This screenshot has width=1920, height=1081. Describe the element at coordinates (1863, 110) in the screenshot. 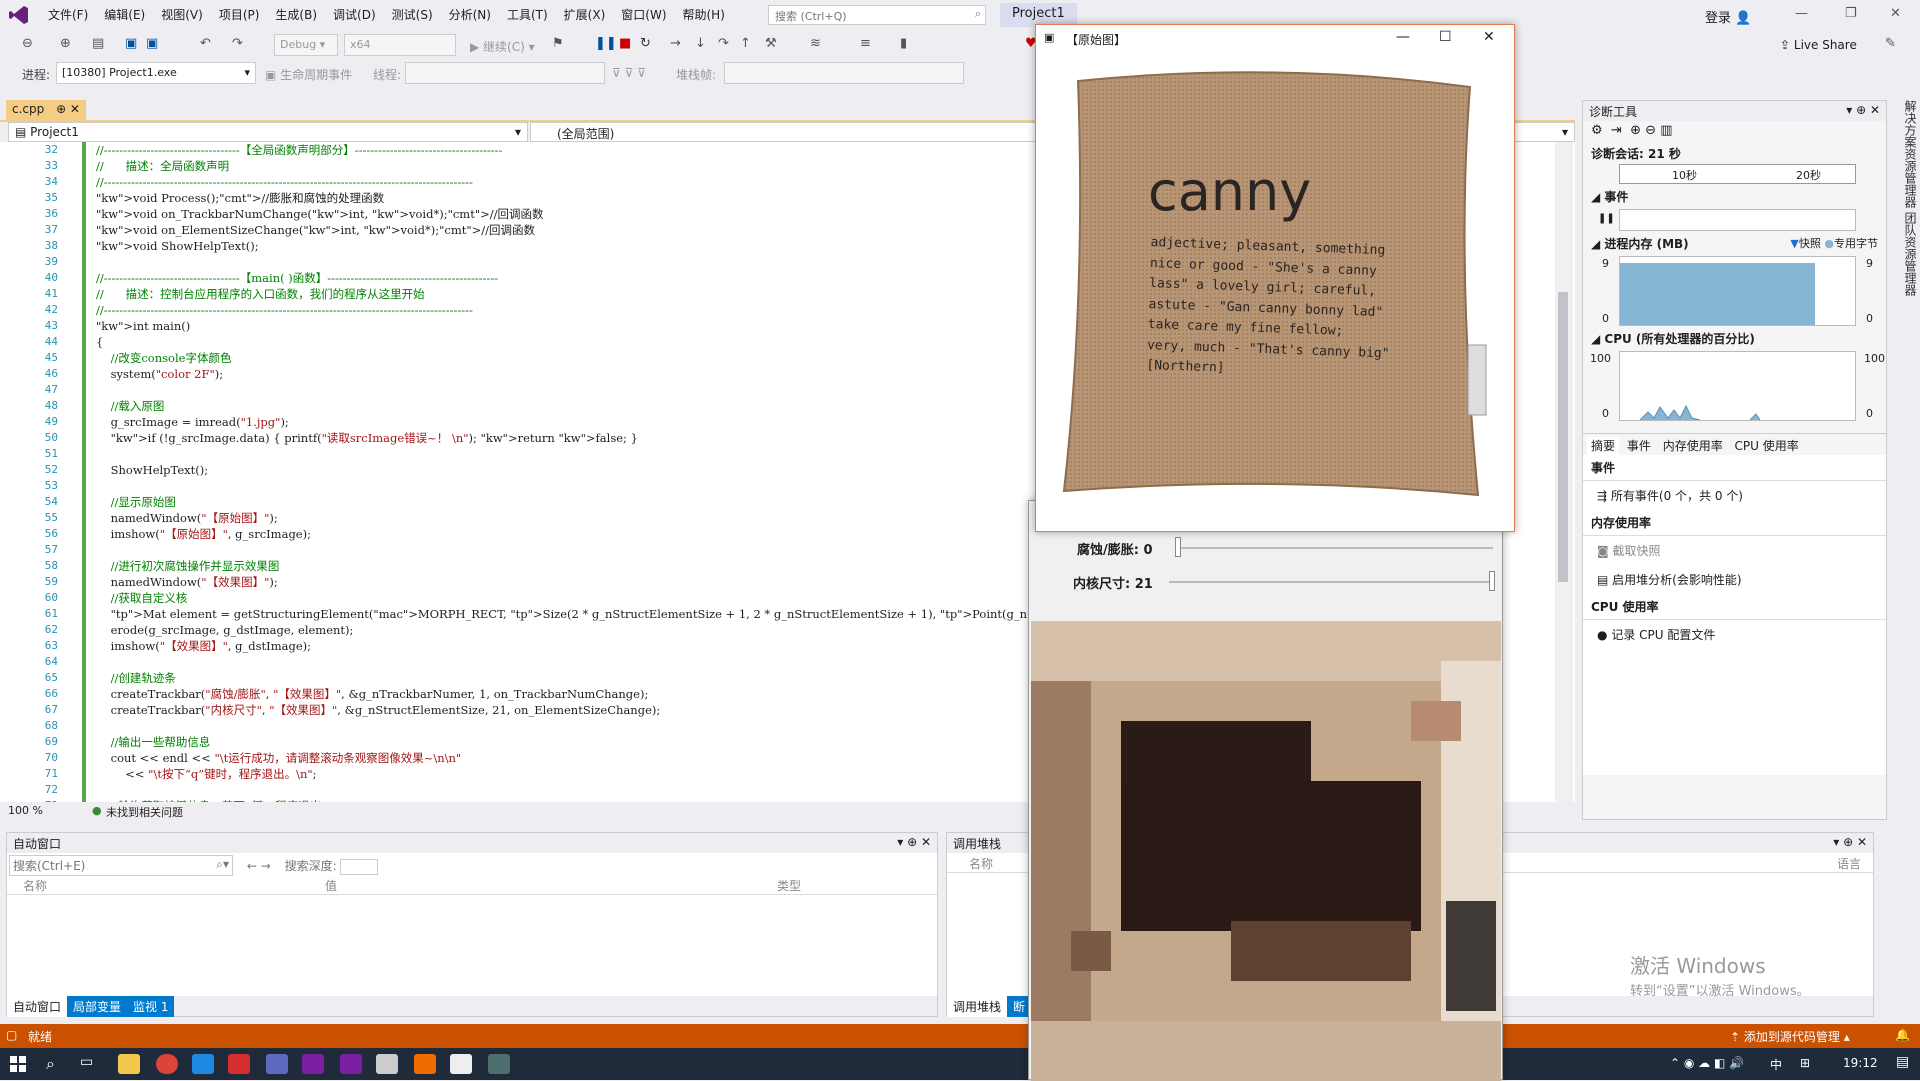

I see `diag-close-icon: ▾ ⊕ ✕` at that location.